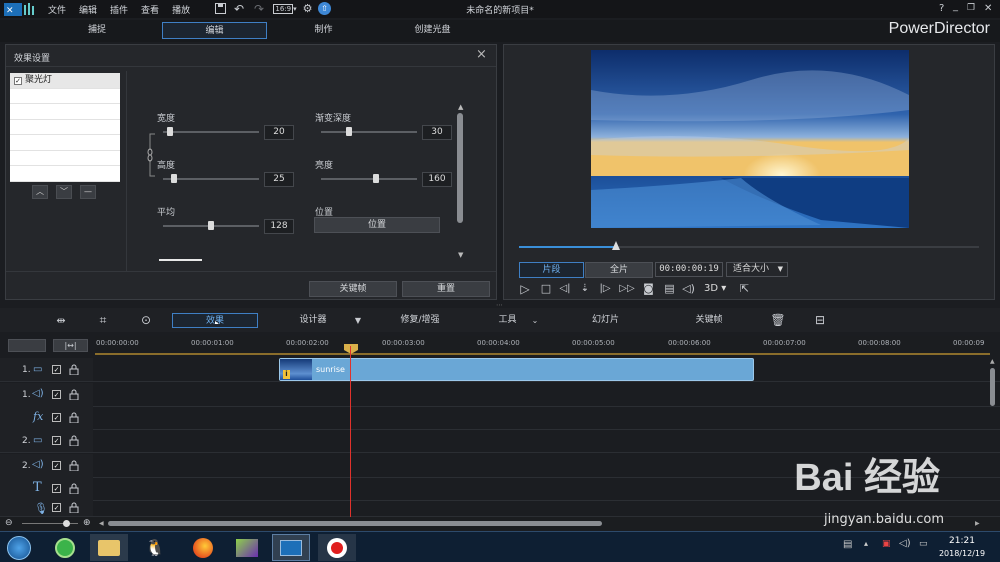 The image size is (1000, 562). Describe the element at coordinates (437, 179) in the screenshot. I see `brightness-value: 160` at that location.